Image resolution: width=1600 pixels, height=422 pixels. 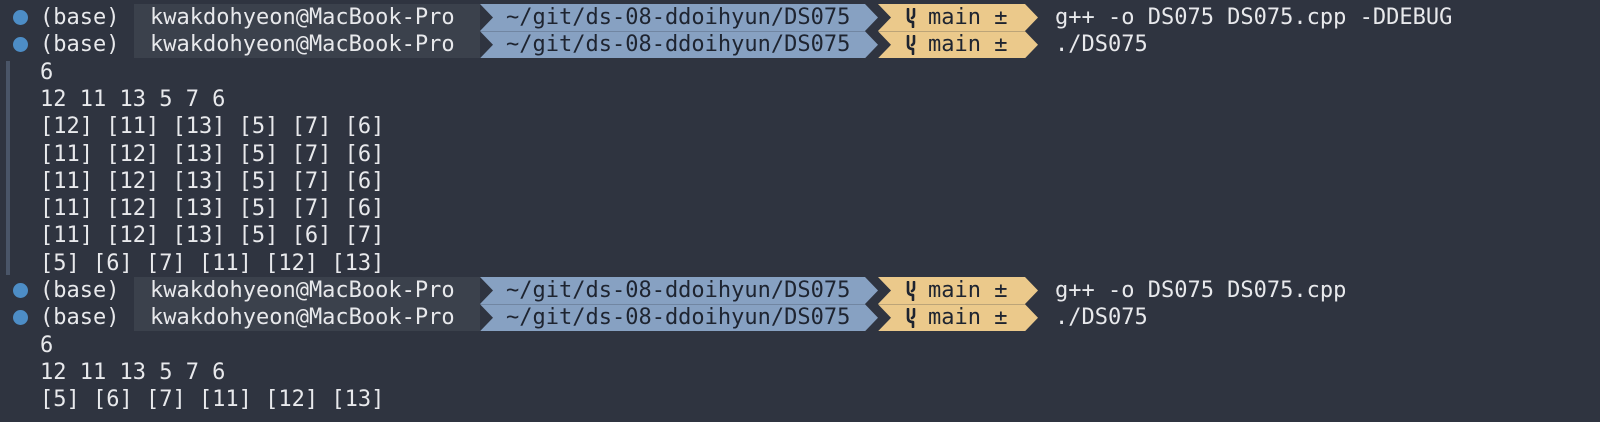 What do you see at coordinates (212, 127) in the screenshot?
I see `output-line: [12] [11] [13] [5] [7] [6]` at bounding box center [212, 127].